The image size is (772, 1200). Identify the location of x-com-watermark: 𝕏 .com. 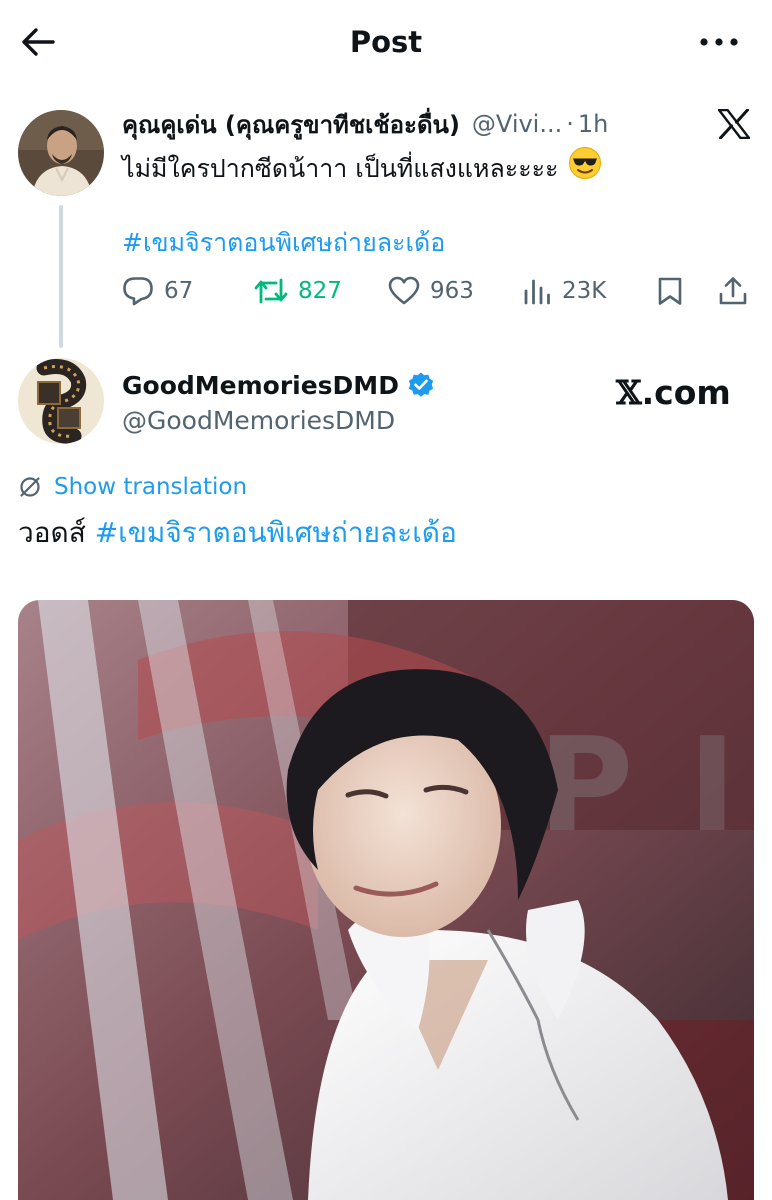
(673, 392).